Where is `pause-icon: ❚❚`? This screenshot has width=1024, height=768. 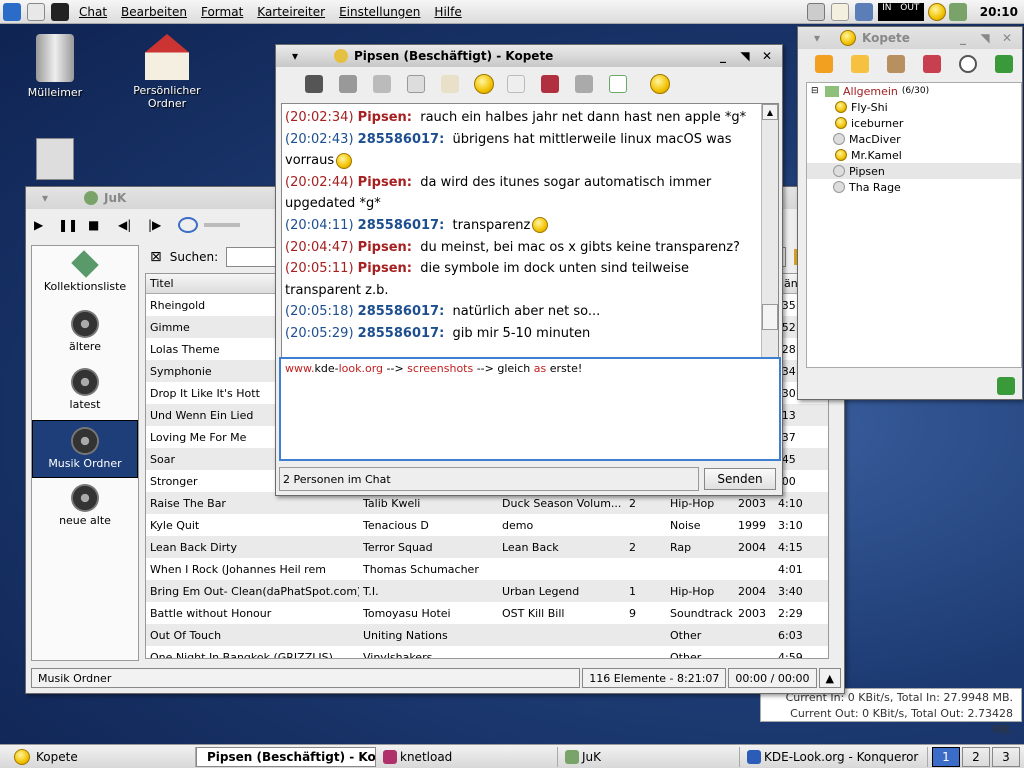 pause-icon: ❚❚ is located at coordinates (73, 225).